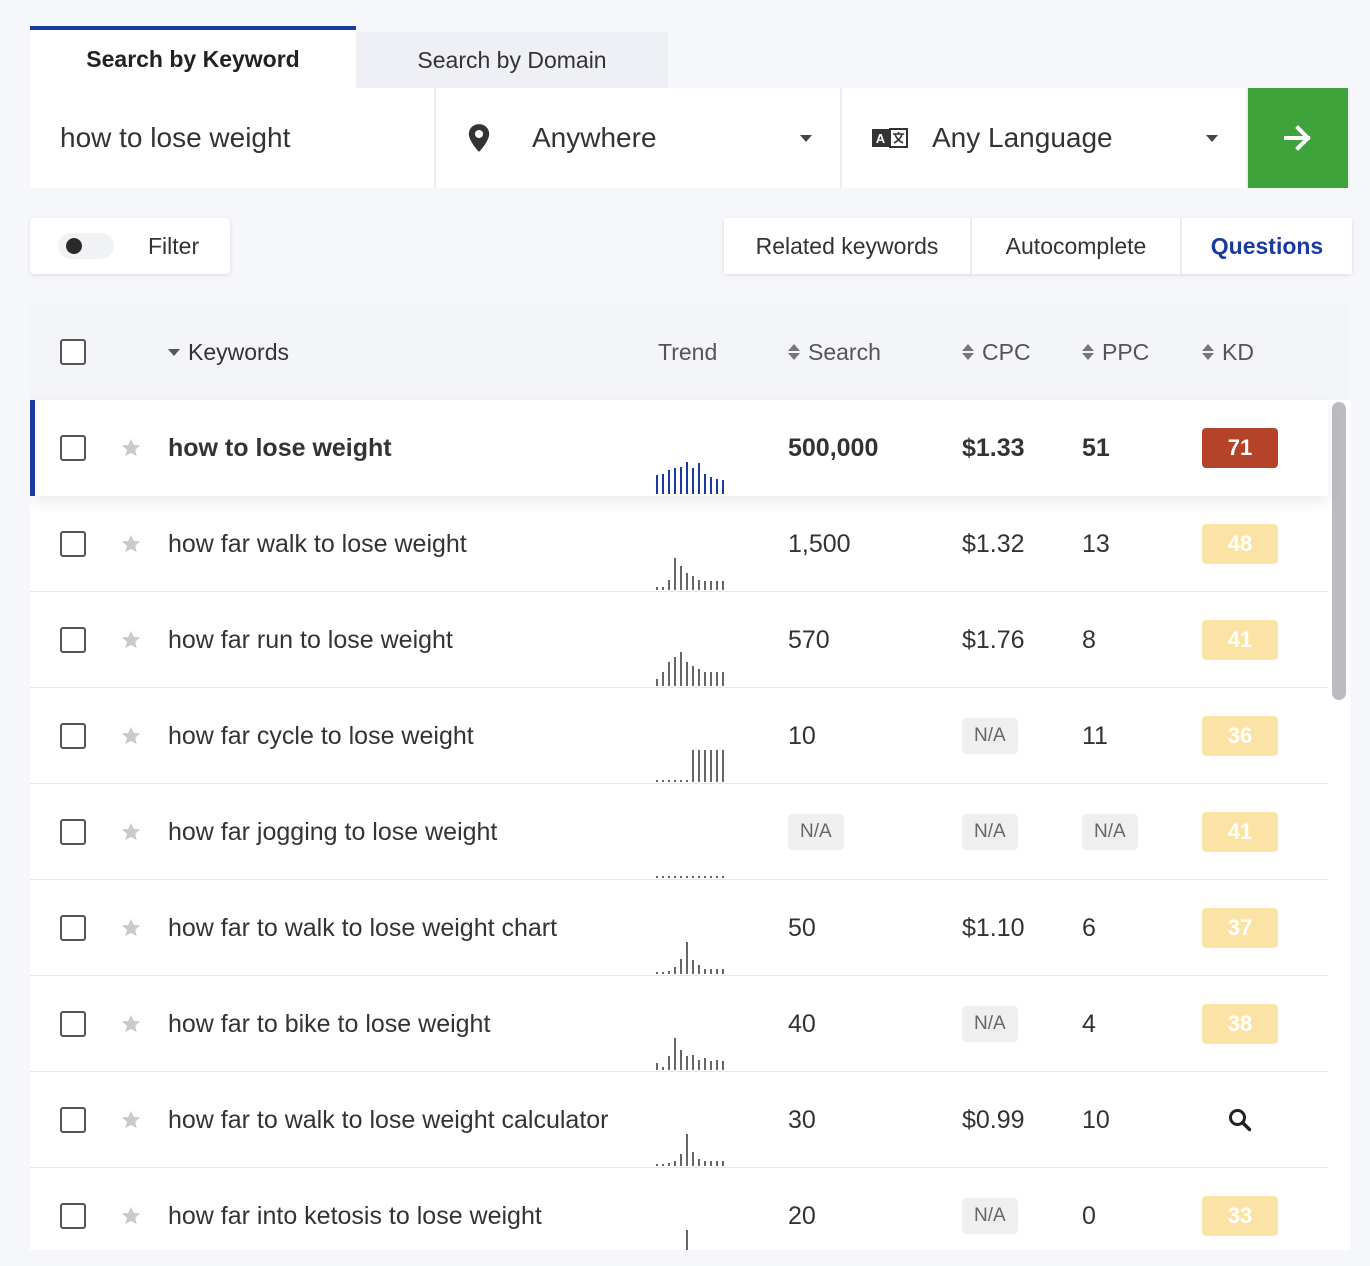 This screenshot has height=1266, width=1370. Describe the element at coordinates (1298, 138) in the screenshot. I see `search-submit-button` at that location.